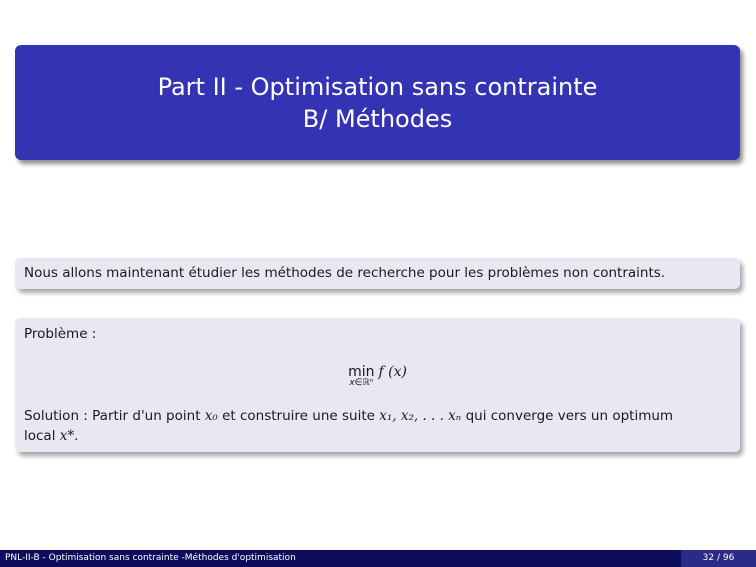 The image size is (756, 567). I want to click on slide-subtitle: B/ Méthodes, so click(377, 118).